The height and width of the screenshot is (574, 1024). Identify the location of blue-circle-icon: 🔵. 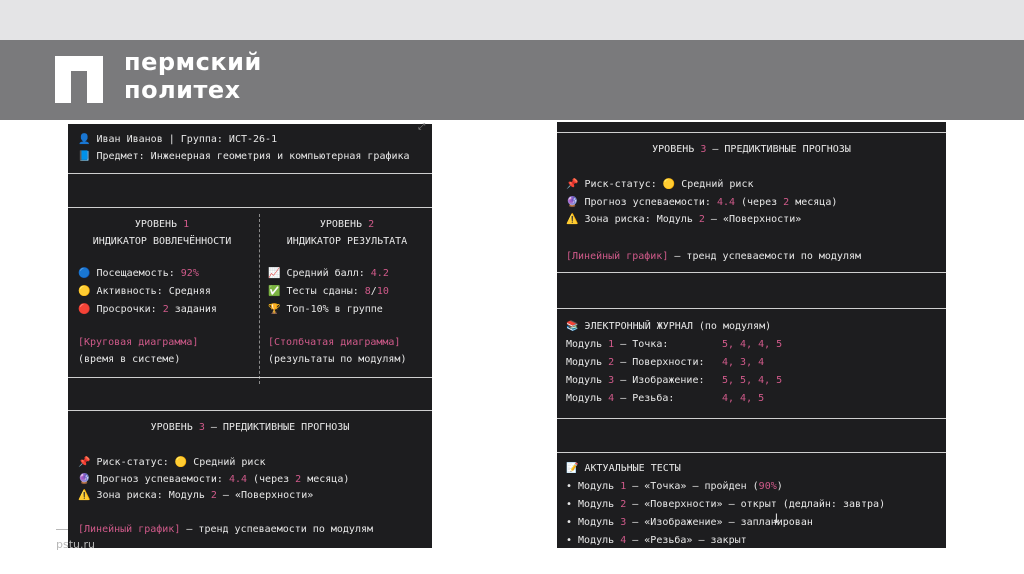
(84, 273).